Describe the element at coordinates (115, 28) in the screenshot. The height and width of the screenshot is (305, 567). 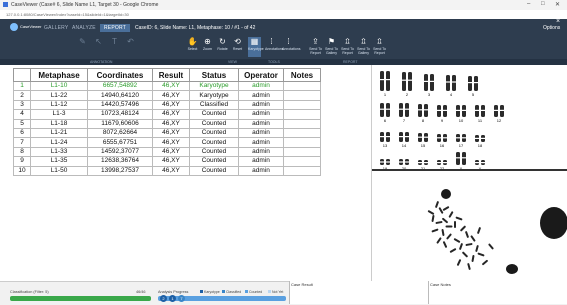
I see `tab-report: REPORT` at that location.